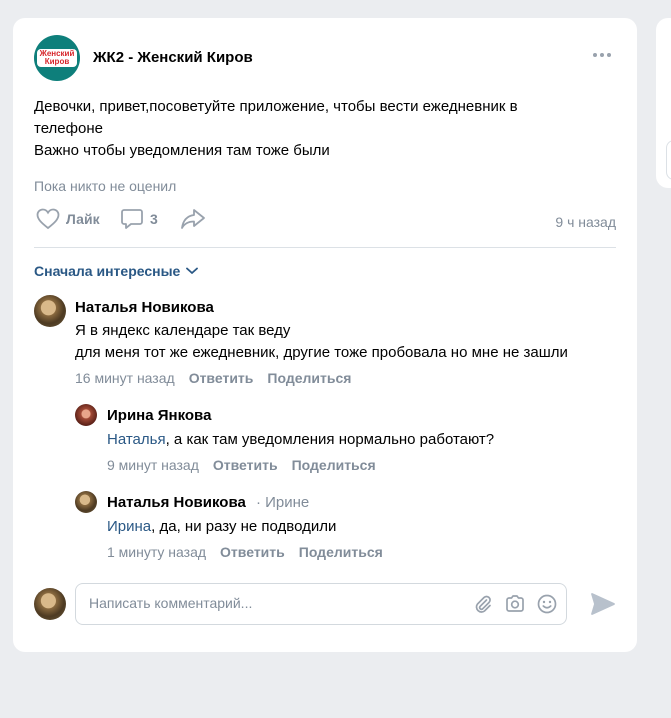 The image size is (671, 718). I want to click on comment-author-name: Наталья Новикова, so click(176, 502).